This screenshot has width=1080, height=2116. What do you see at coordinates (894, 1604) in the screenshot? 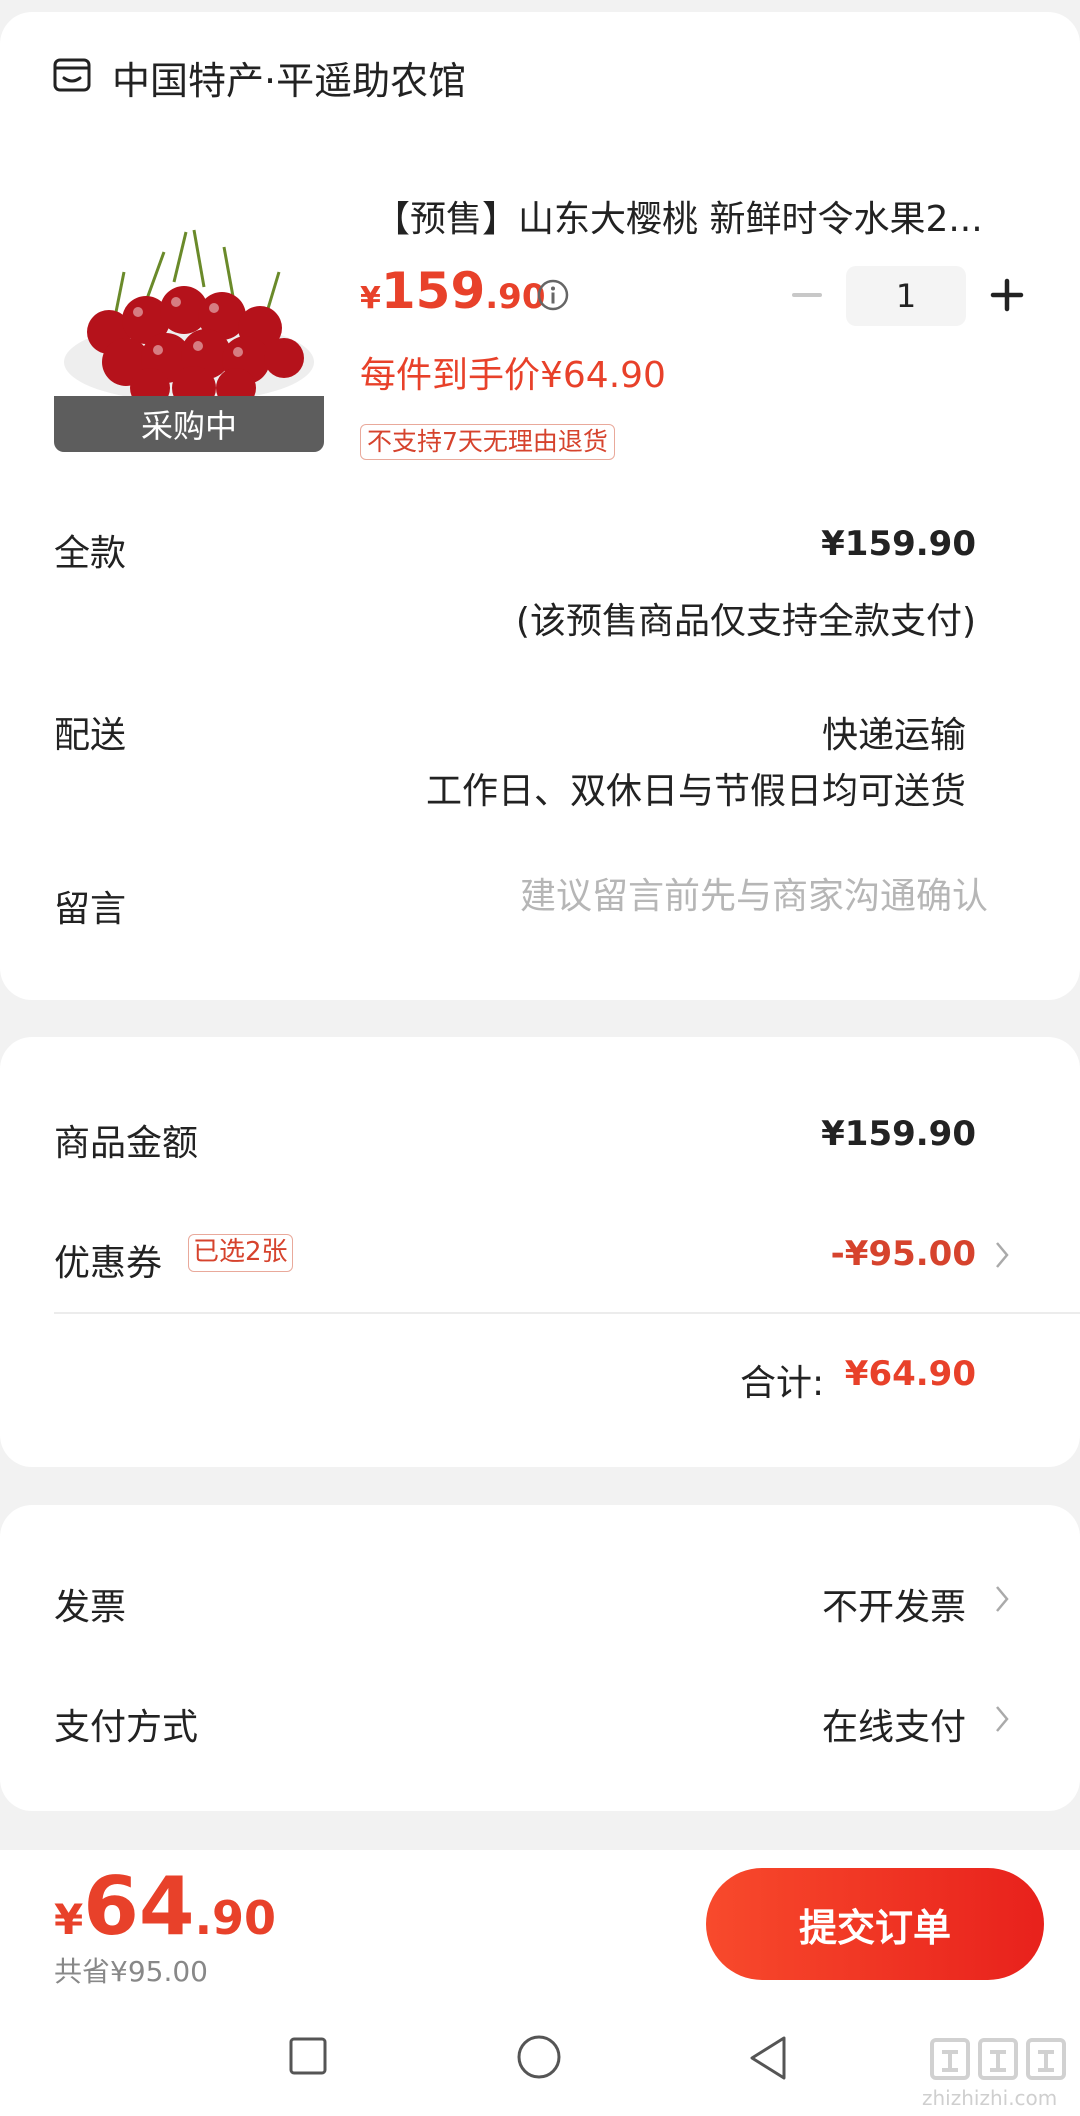
I see `invoice-value: 不开发票` at bounding box center [894, 1604].